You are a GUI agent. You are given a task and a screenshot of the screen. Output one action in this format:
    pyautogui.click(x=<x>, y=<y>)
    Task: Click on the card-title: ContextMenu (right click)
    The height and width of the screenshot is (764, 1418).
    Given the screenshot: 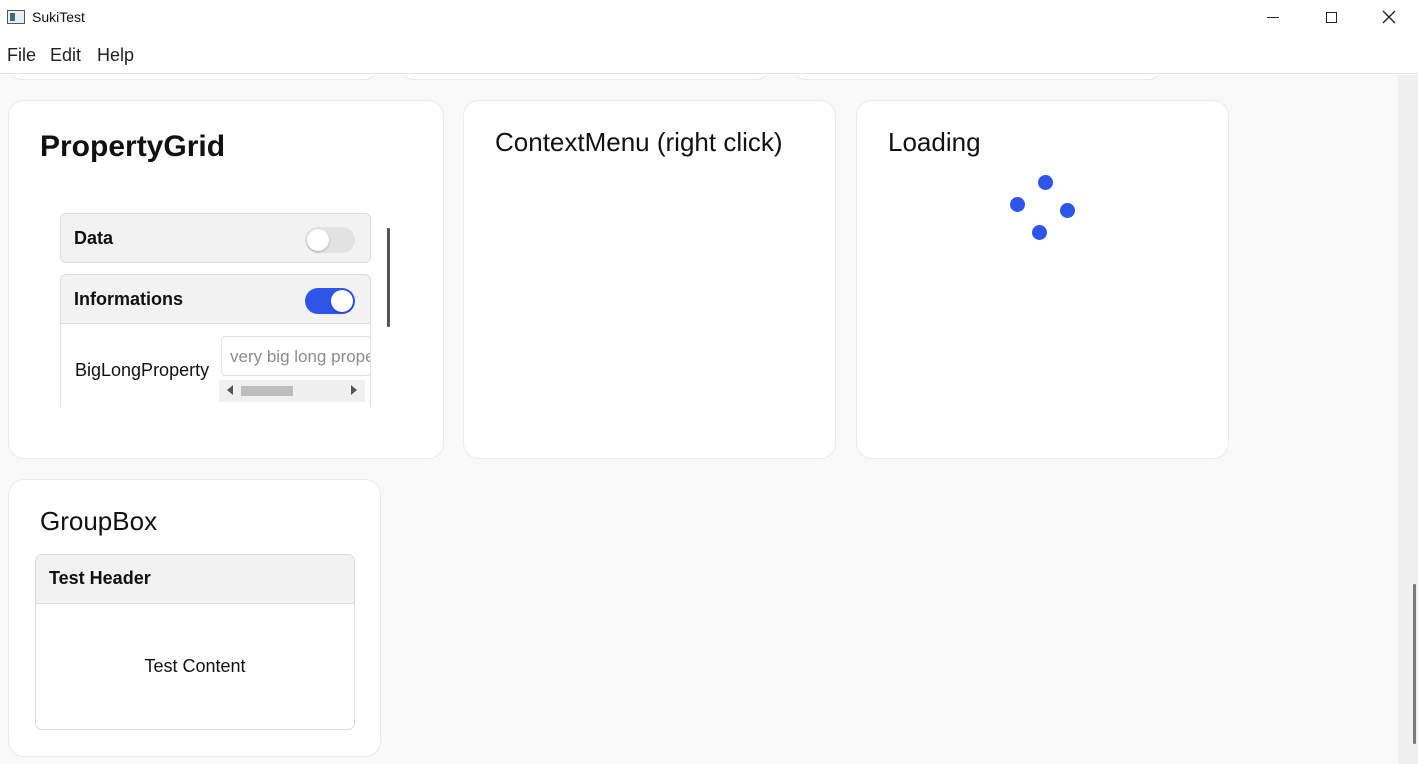 What is the action you would take?
    pyautogui.click(x=639, y=142)
    